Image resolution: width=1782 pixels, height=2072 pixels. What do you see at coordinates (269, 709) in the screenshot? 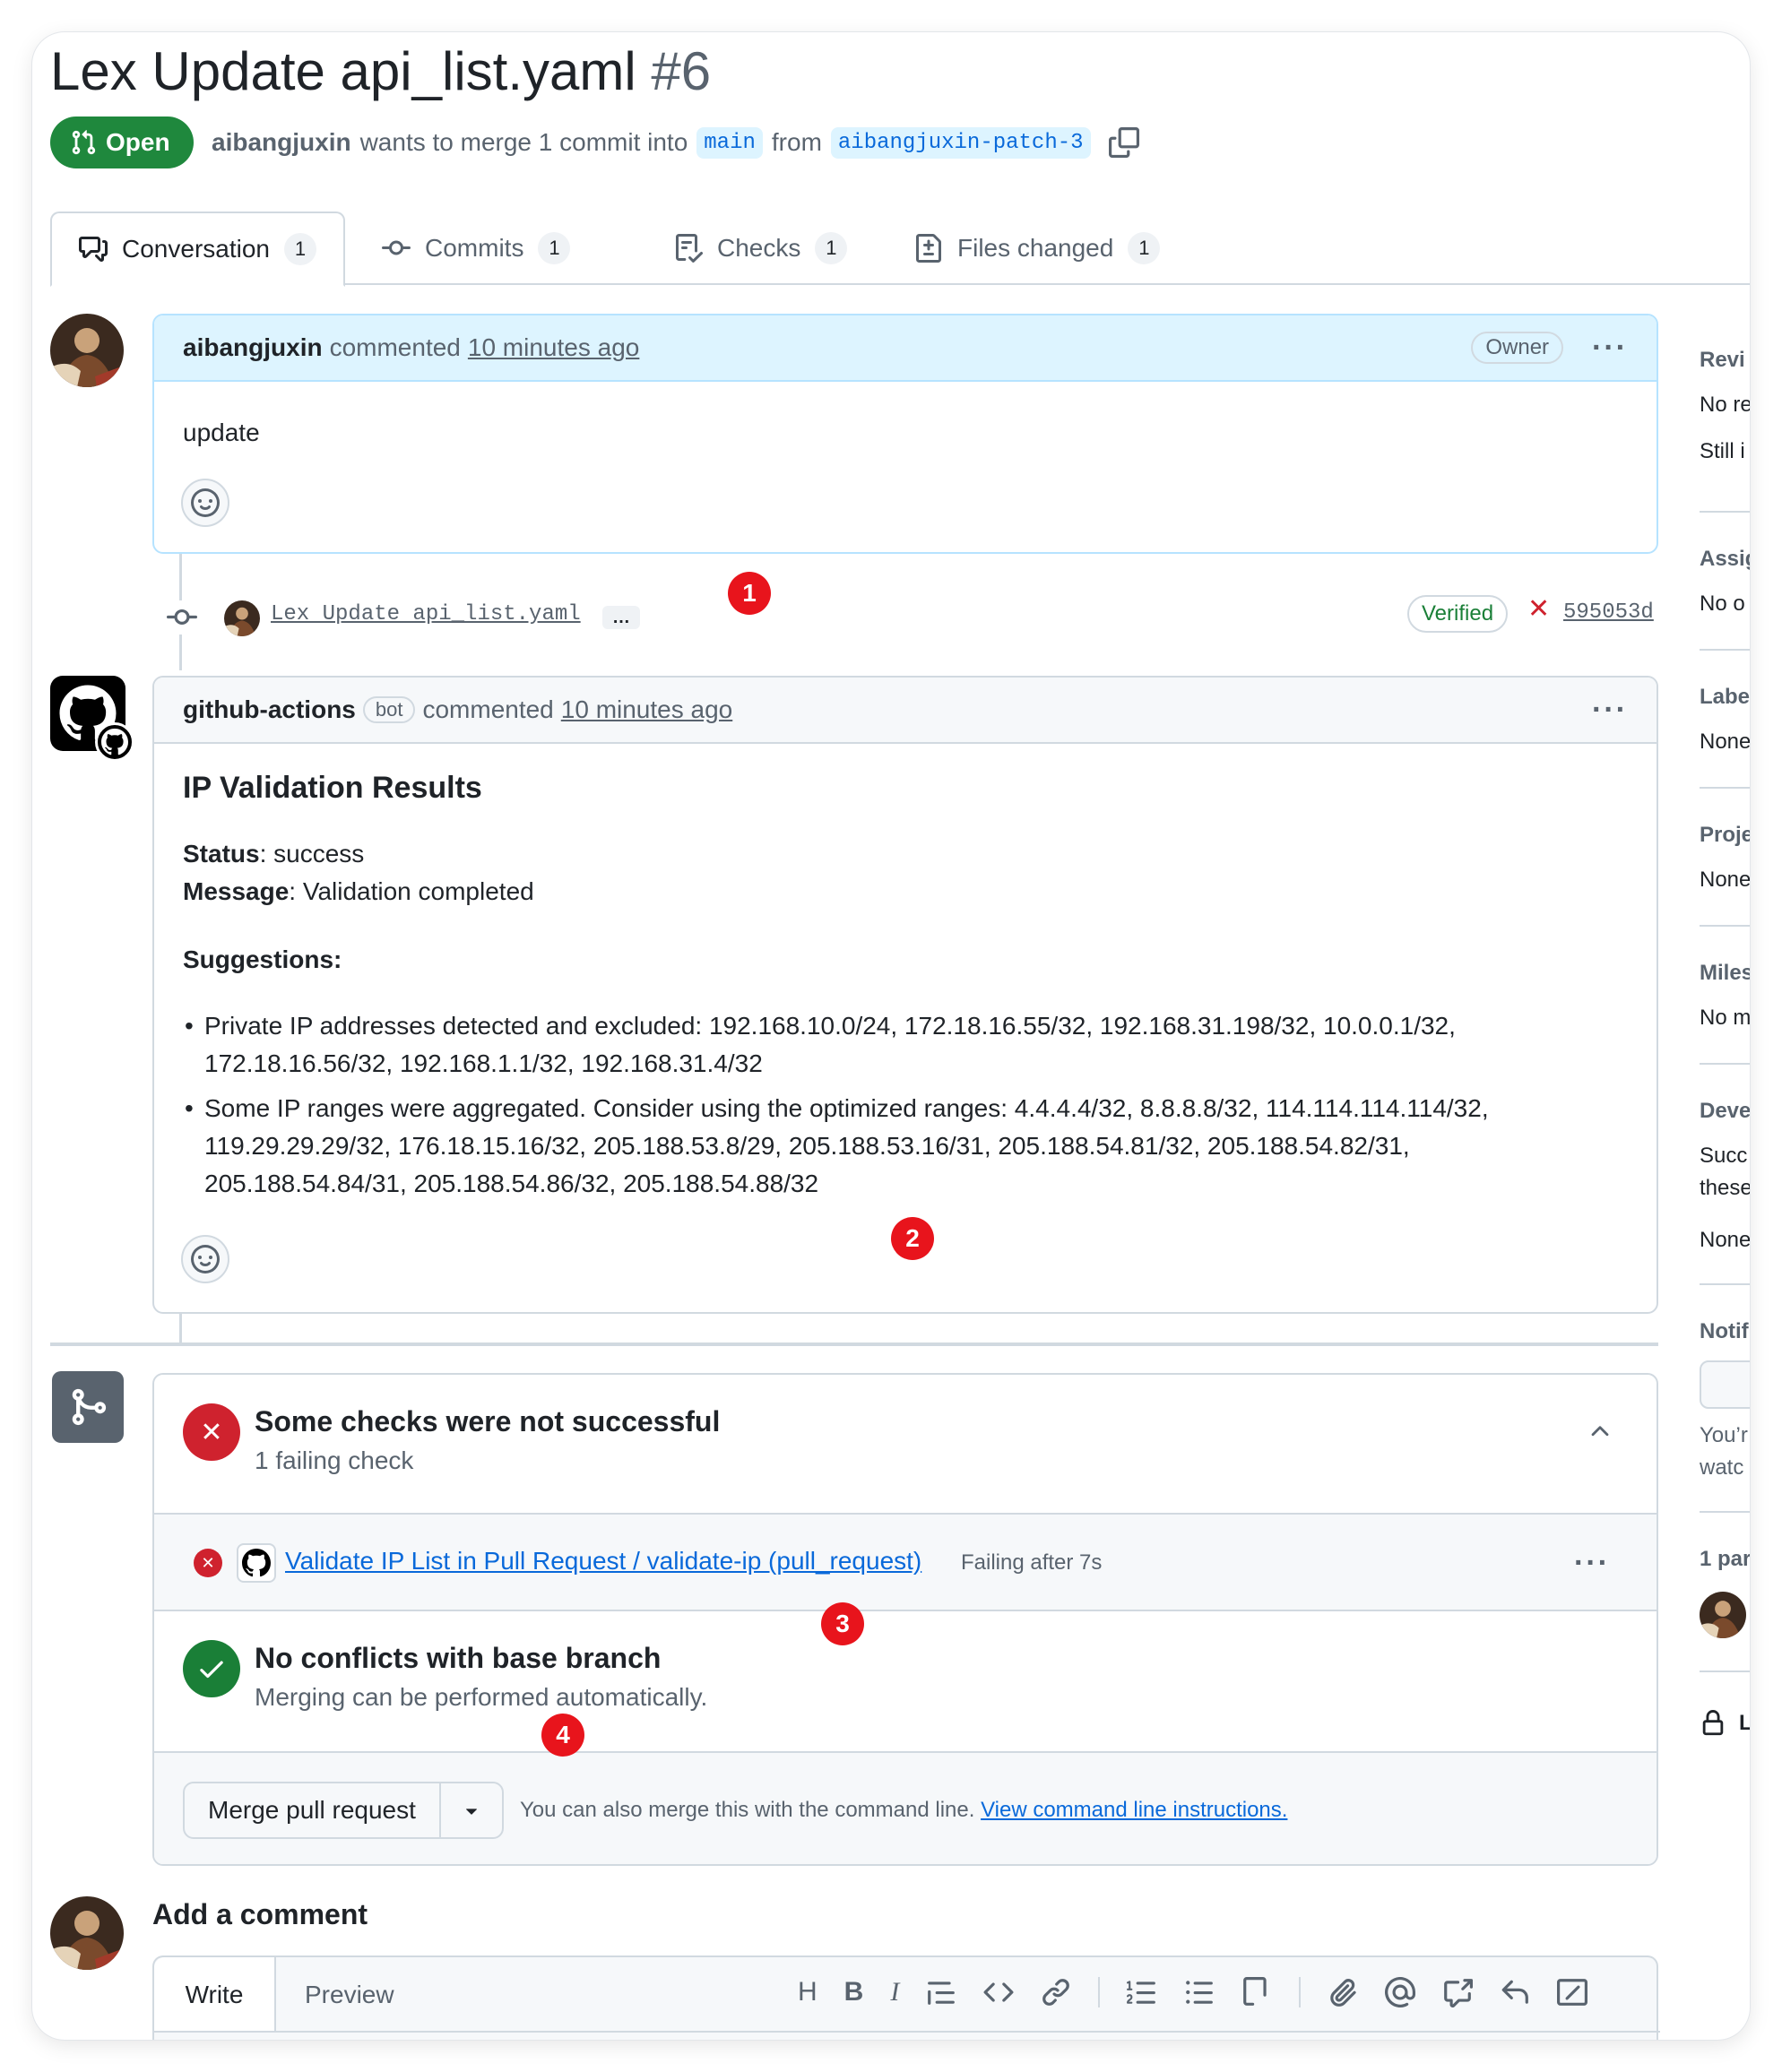
I see `comment-author-link: github-actions` at bounding box center [269, 709].